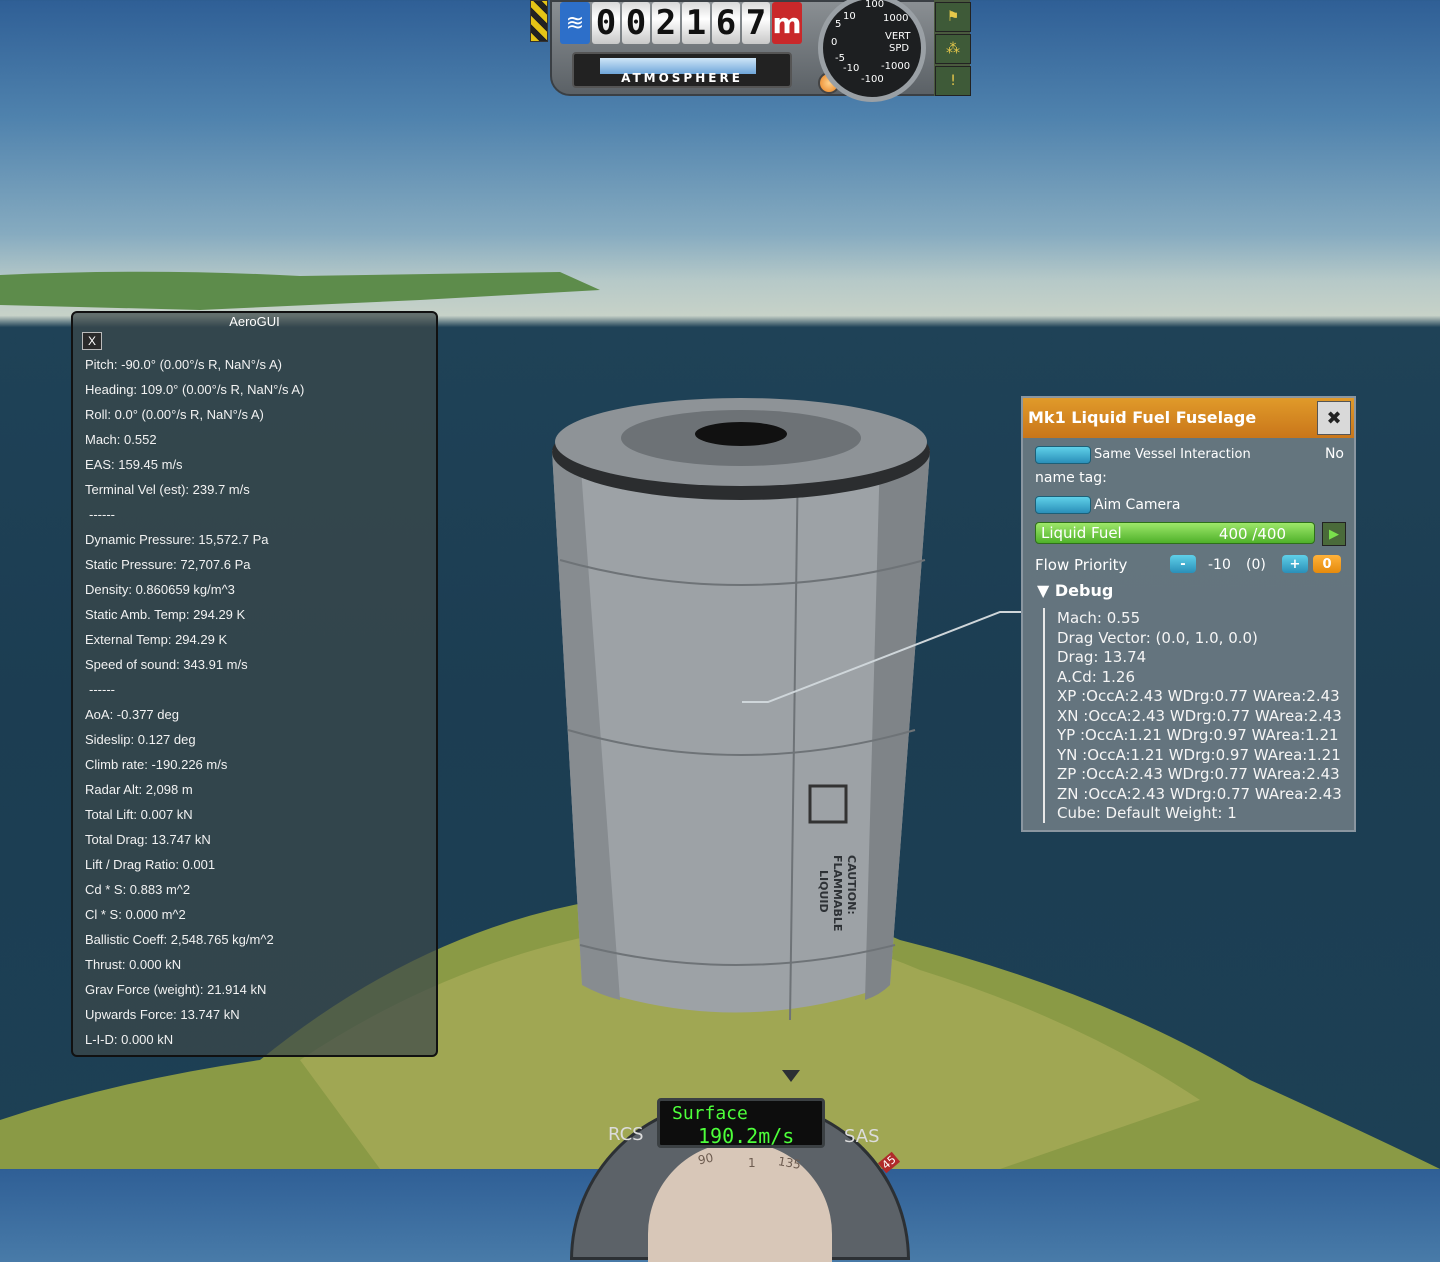  What do you see at coordinates (1175, 533) in the screenshot?
I see `liquid-fuel-bar: Liquid Fuel 400 /400` at bounding box center [1175, 533].